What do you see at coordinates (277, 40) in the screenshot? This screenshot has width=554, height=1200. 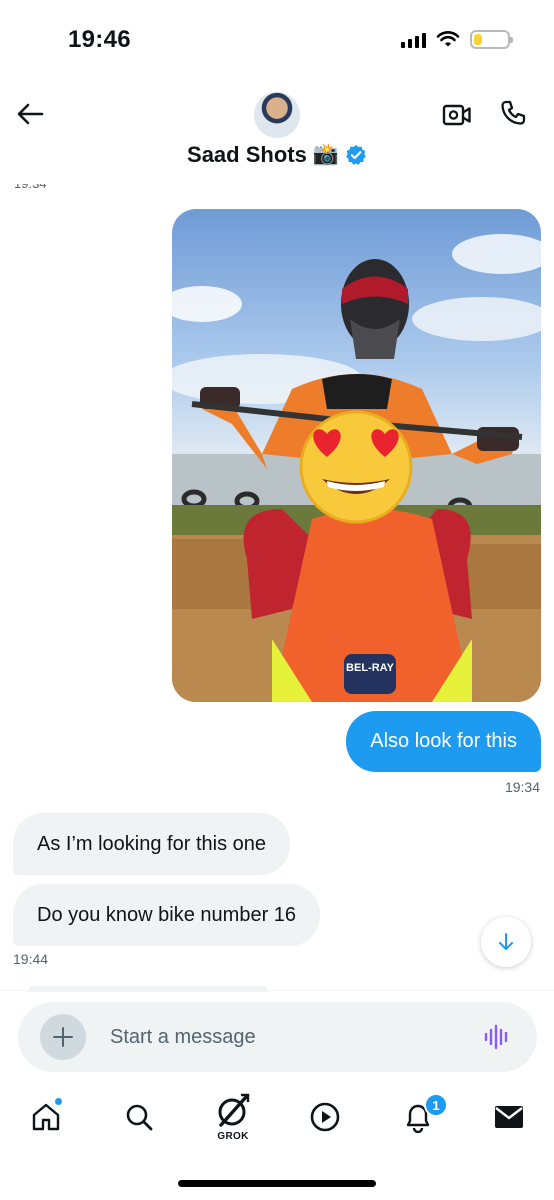 I see `status-bar: 19:46` at bounding box center [277, 40].